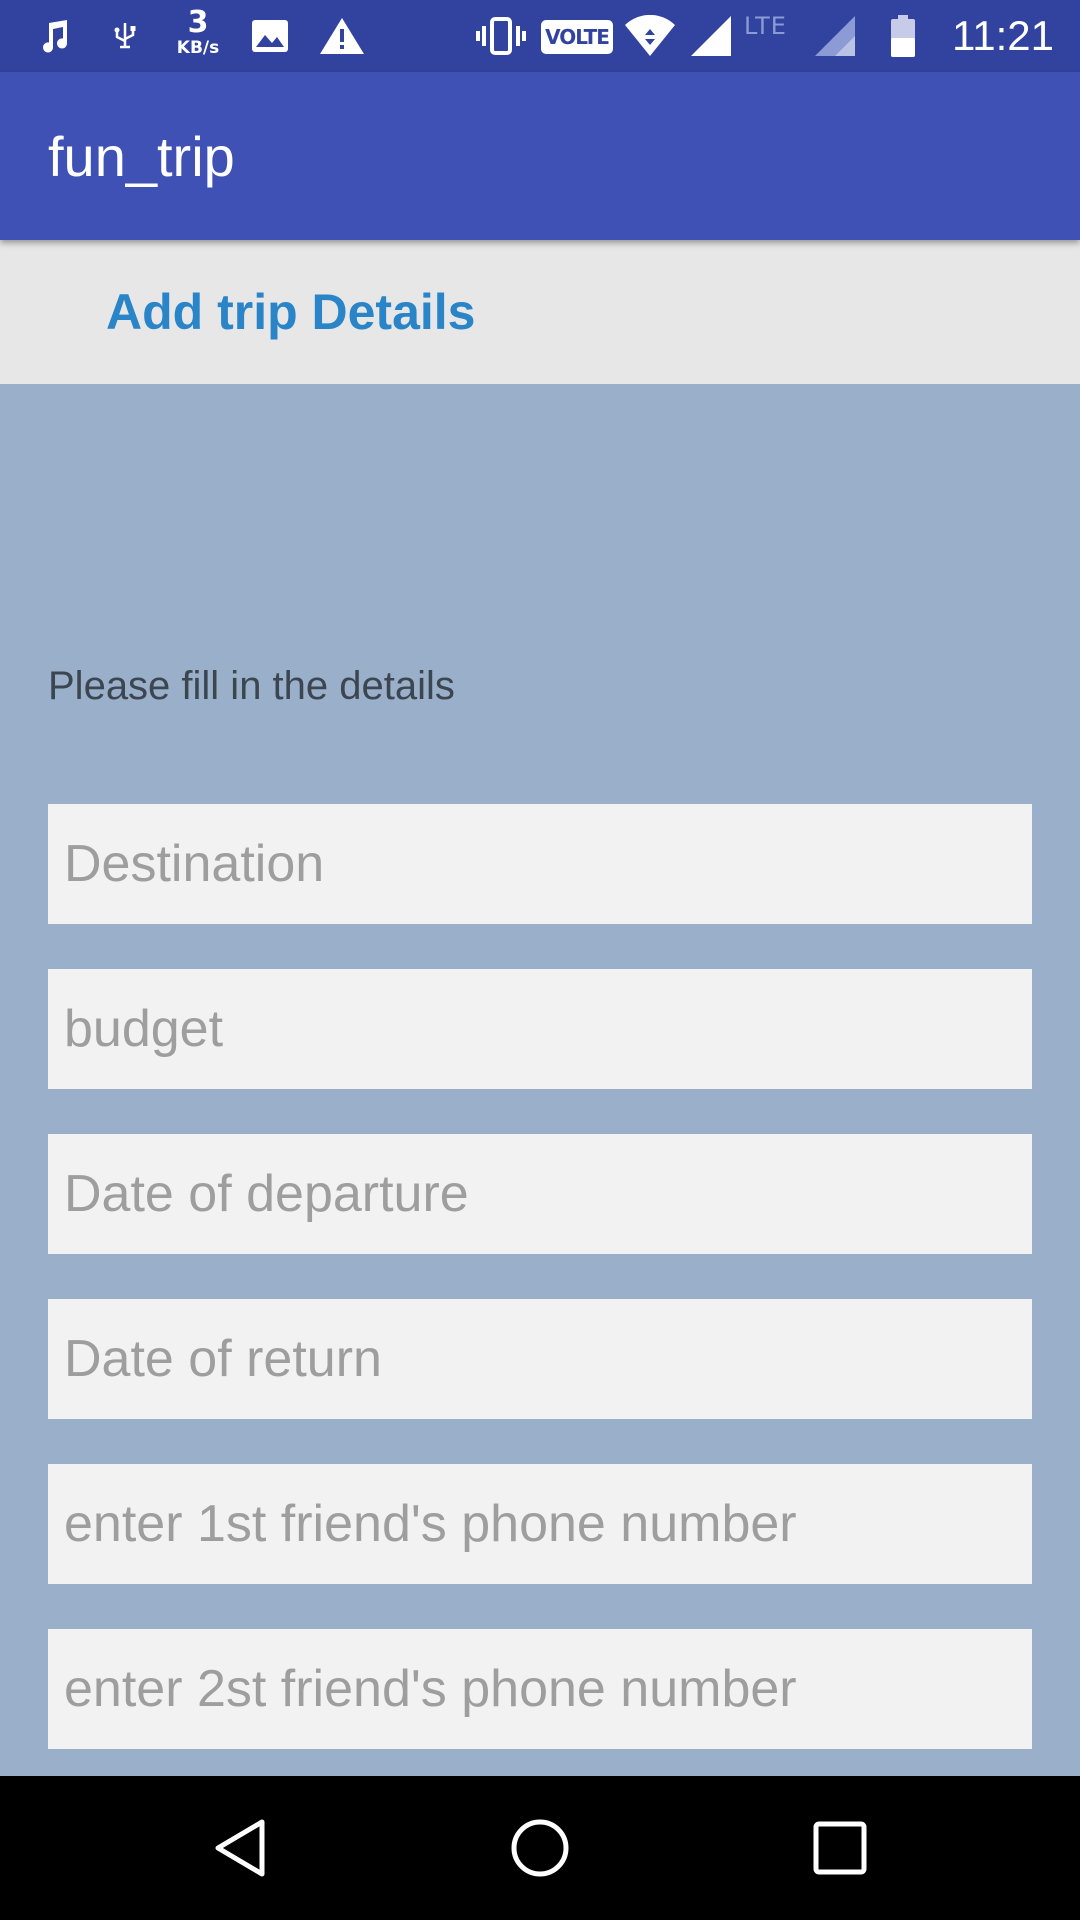  Describe the element at coordinates (270, 36) in the screenshot. I see `image-icon` at that location.